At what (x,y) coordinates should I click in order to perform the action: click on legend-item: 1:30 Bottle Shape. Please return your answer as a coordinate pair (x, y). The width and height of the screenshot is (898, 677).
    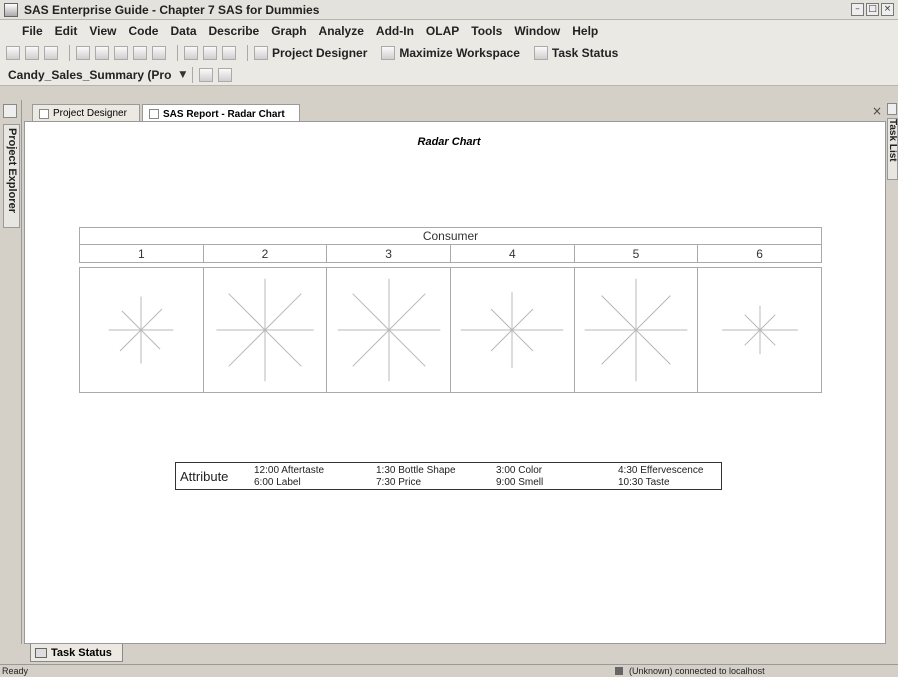
    Looking at the image, I should click on (416, 470).